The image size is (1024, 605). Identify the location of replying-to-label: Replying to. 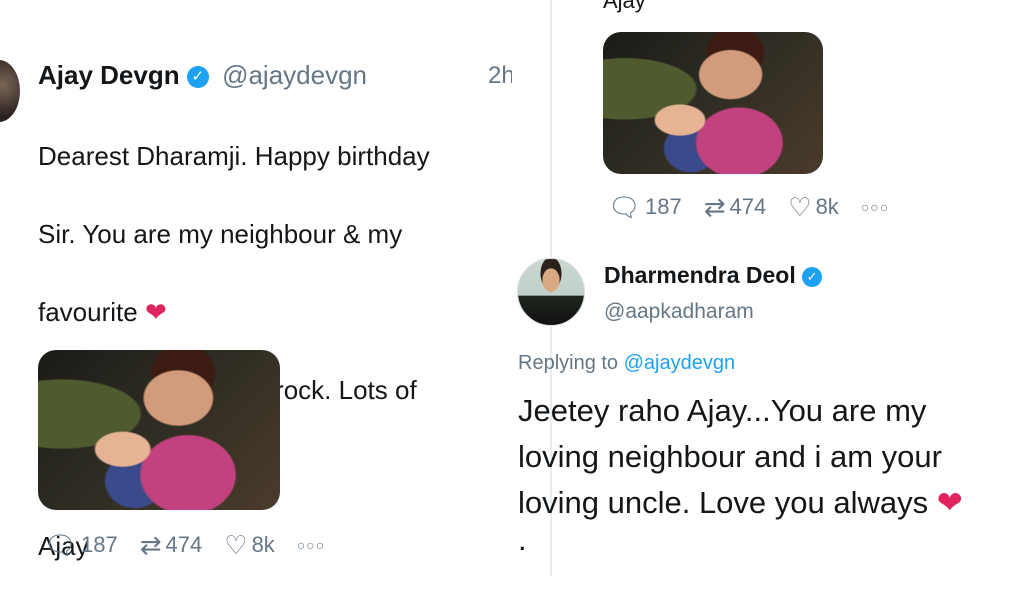
(568, 363).